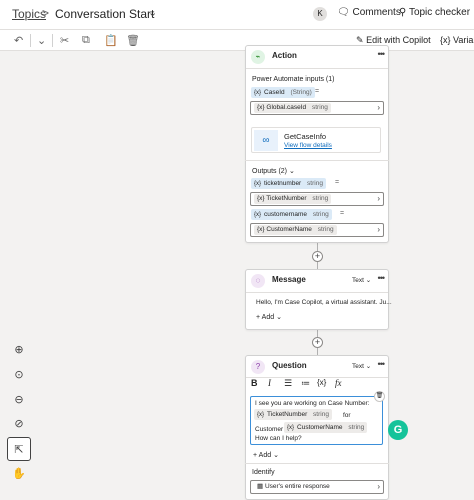 The width and height of the screenshot is (474, 500). Describe the element at coordinates (317, 57) in the screenshot. I see `action-node-header: ⌁ Action •••` at that location.